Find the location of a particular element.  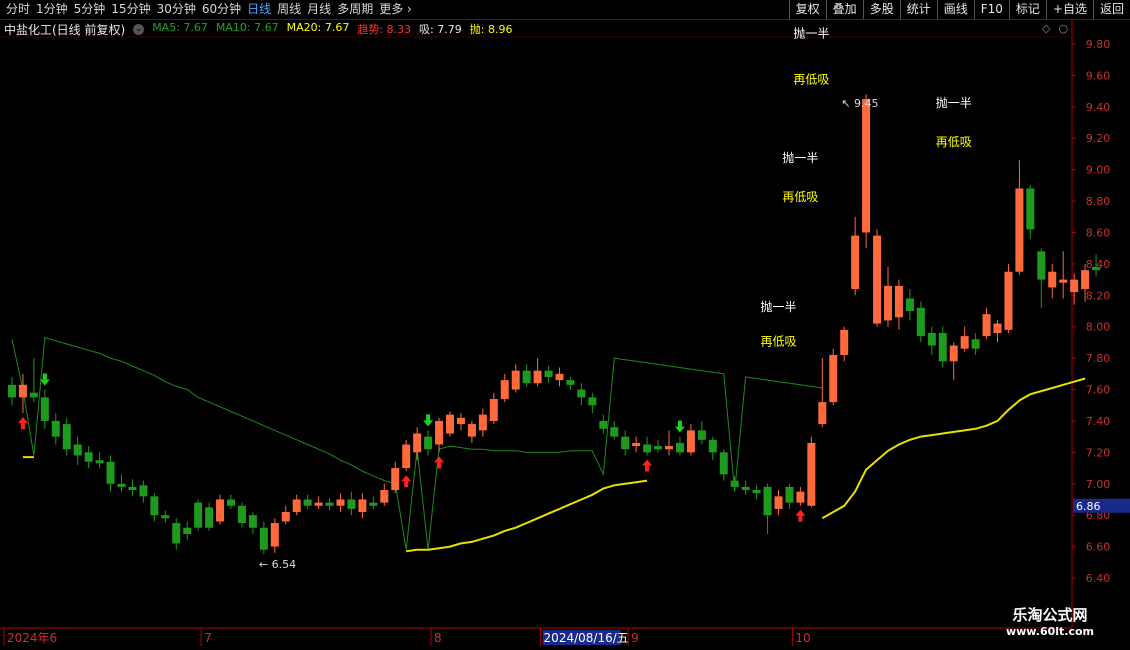

menu-button: F10 is located at coordinates (991, 9).